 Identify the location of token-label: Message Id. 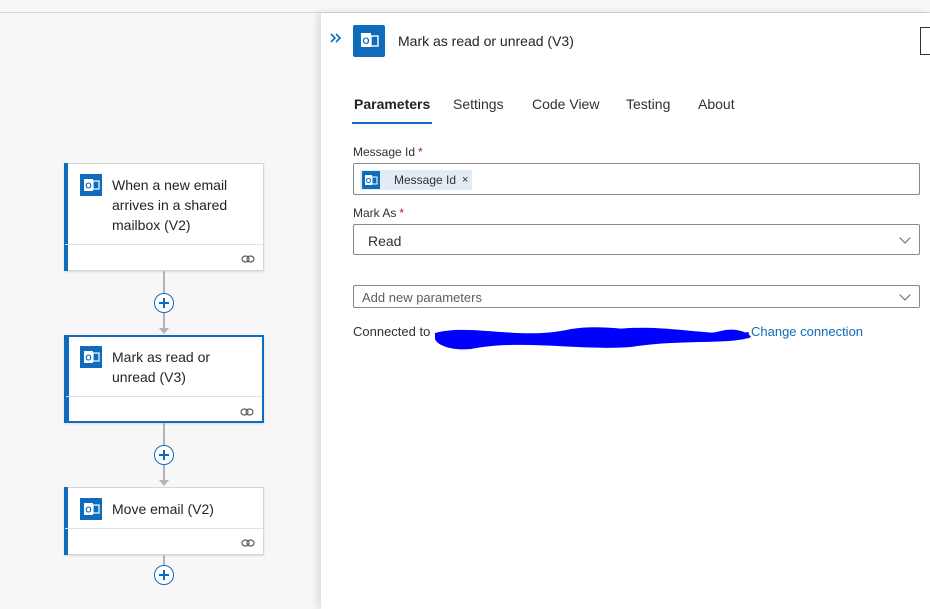
(425, 180).